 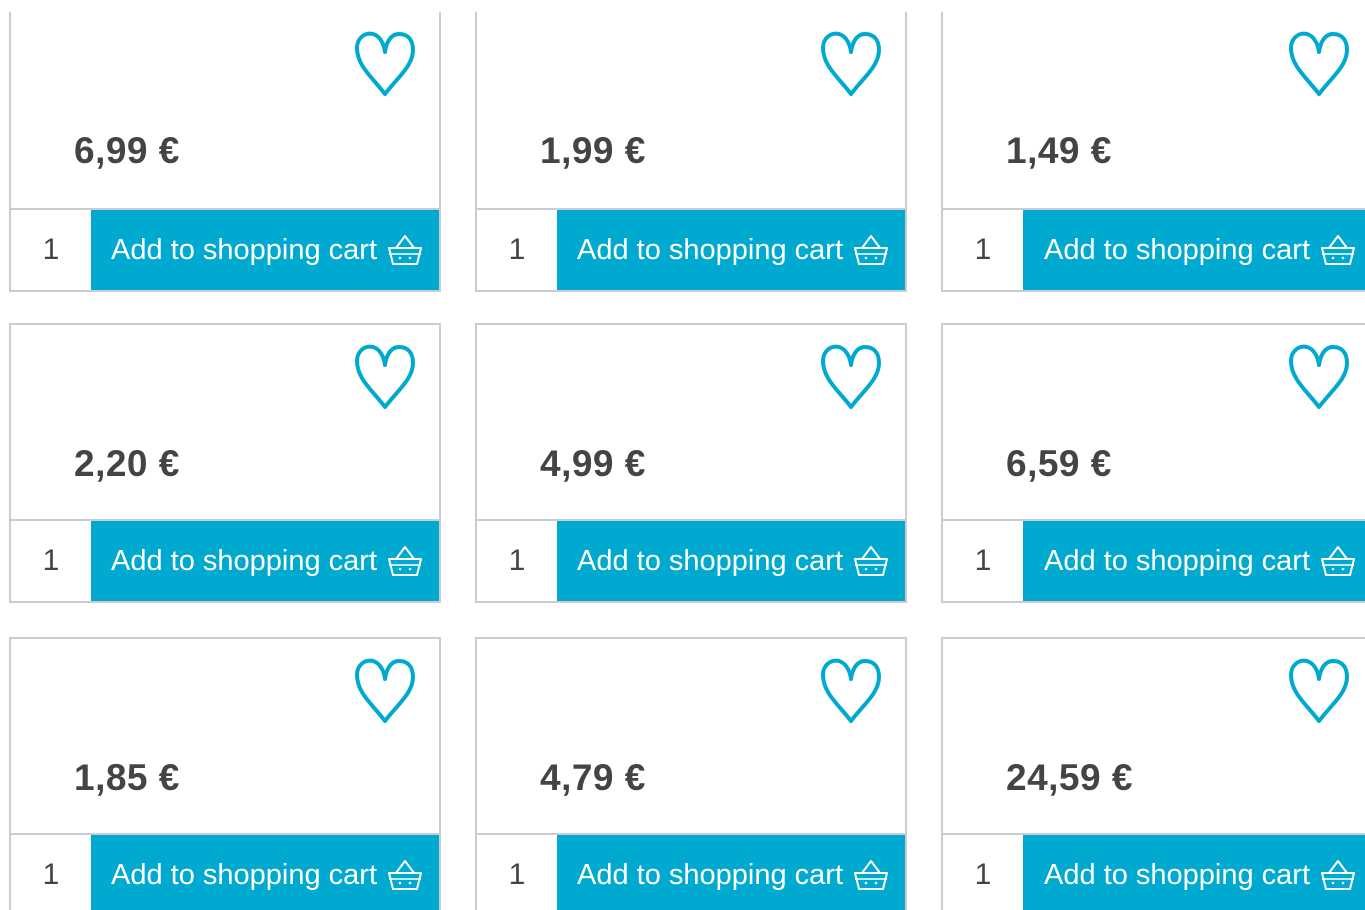 What do you see at coordinates (127, 150) in the screenshot?
I see `product-price: 6,99 €` at bounding box center [127, 150].